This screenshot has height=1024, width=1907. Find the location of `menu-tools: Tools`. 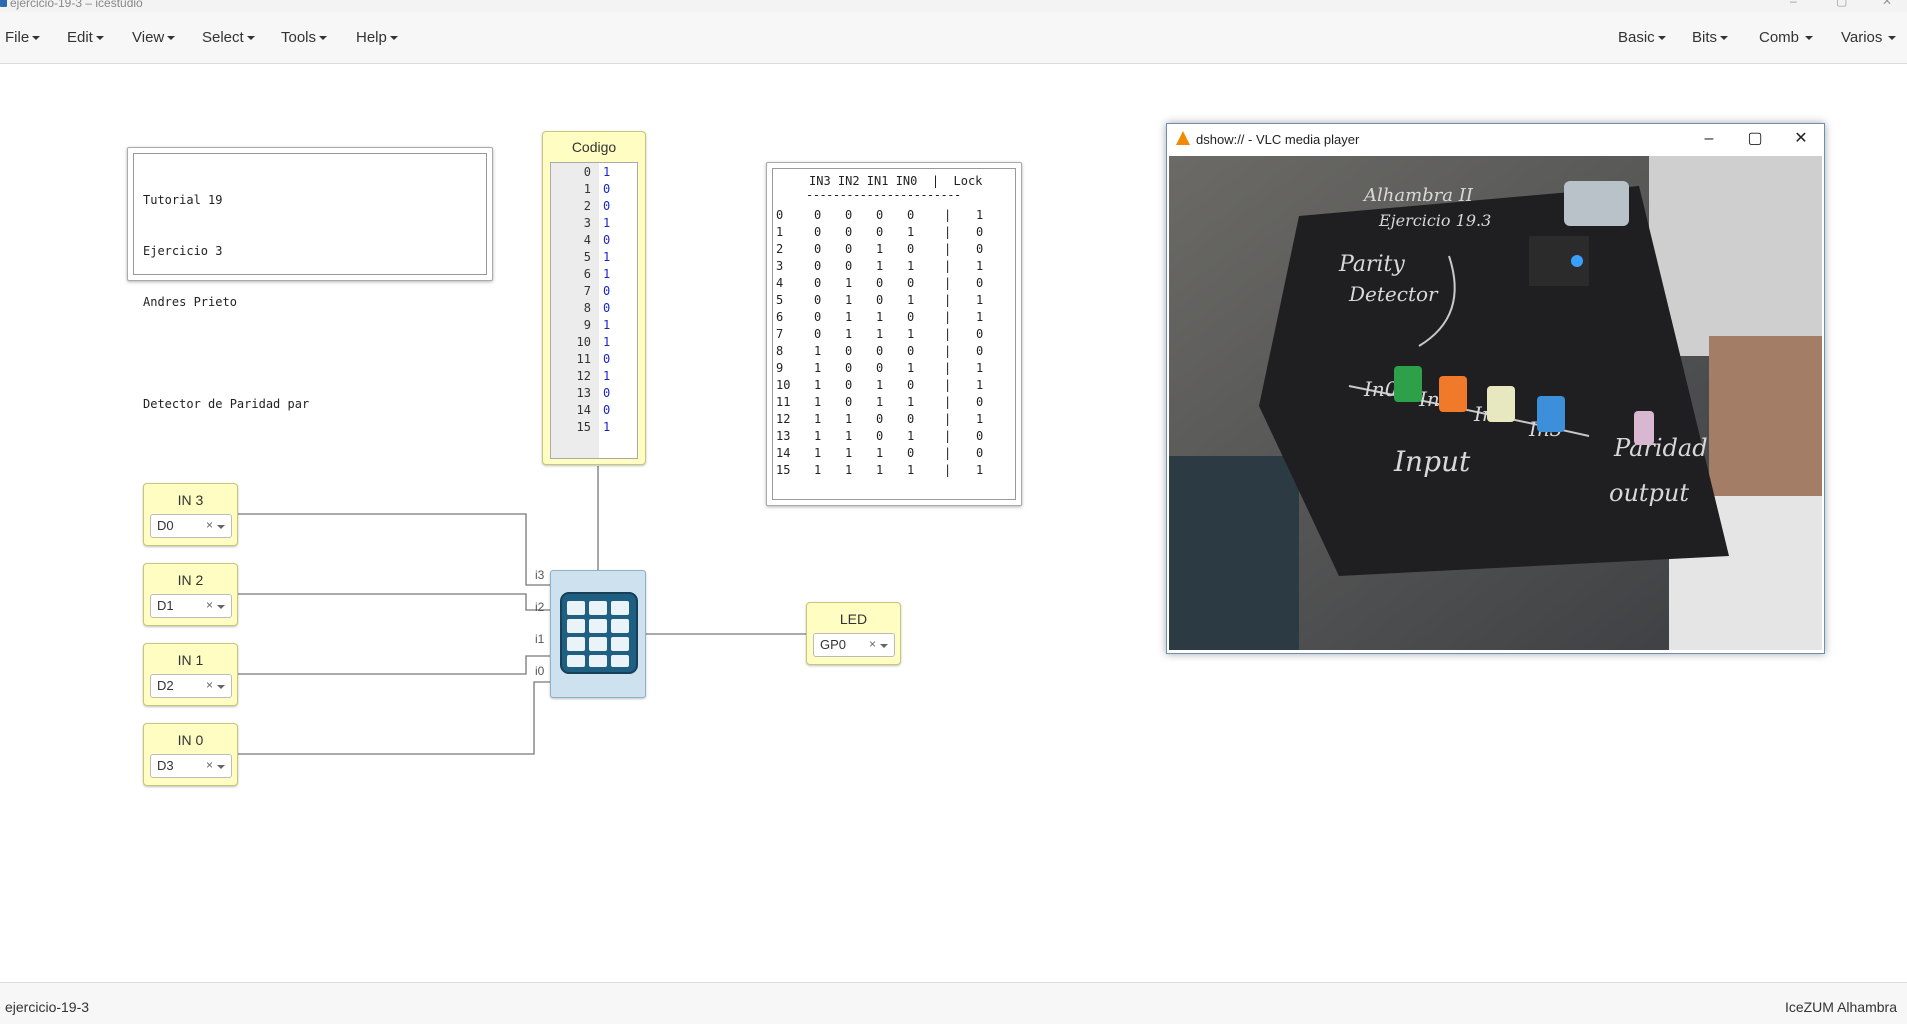

menu-tools: Tools is located at coordinates (304, 37).